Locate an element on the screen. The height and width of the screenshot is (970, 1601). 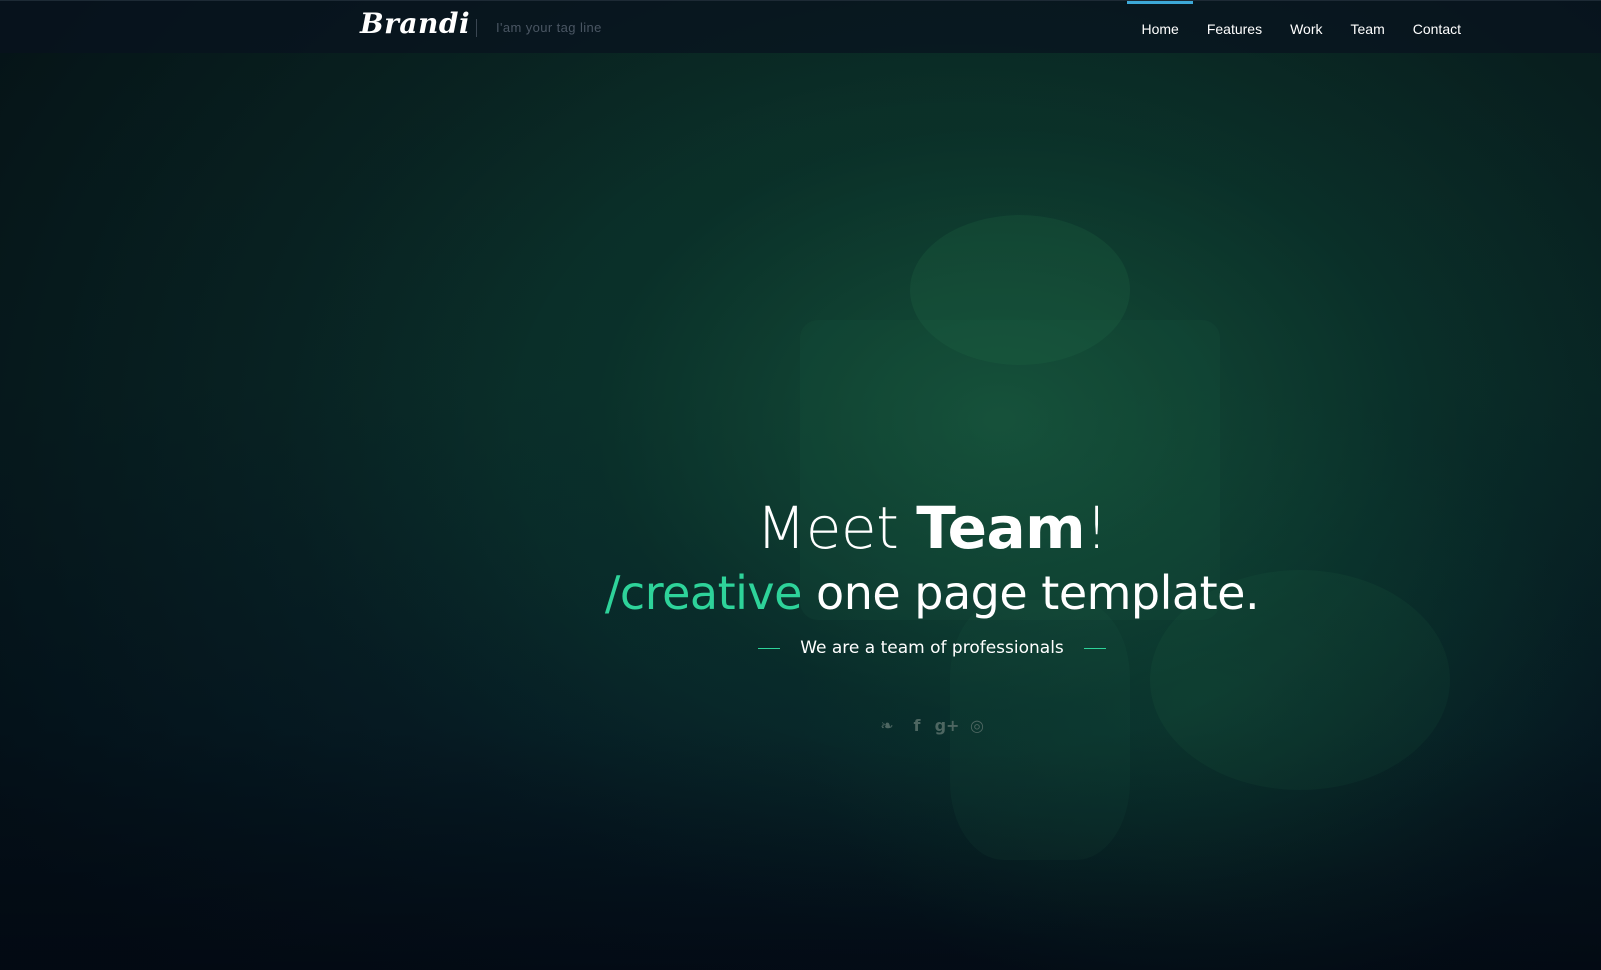
nav-item-contact: Contact is located at coordinates (1437, 27).